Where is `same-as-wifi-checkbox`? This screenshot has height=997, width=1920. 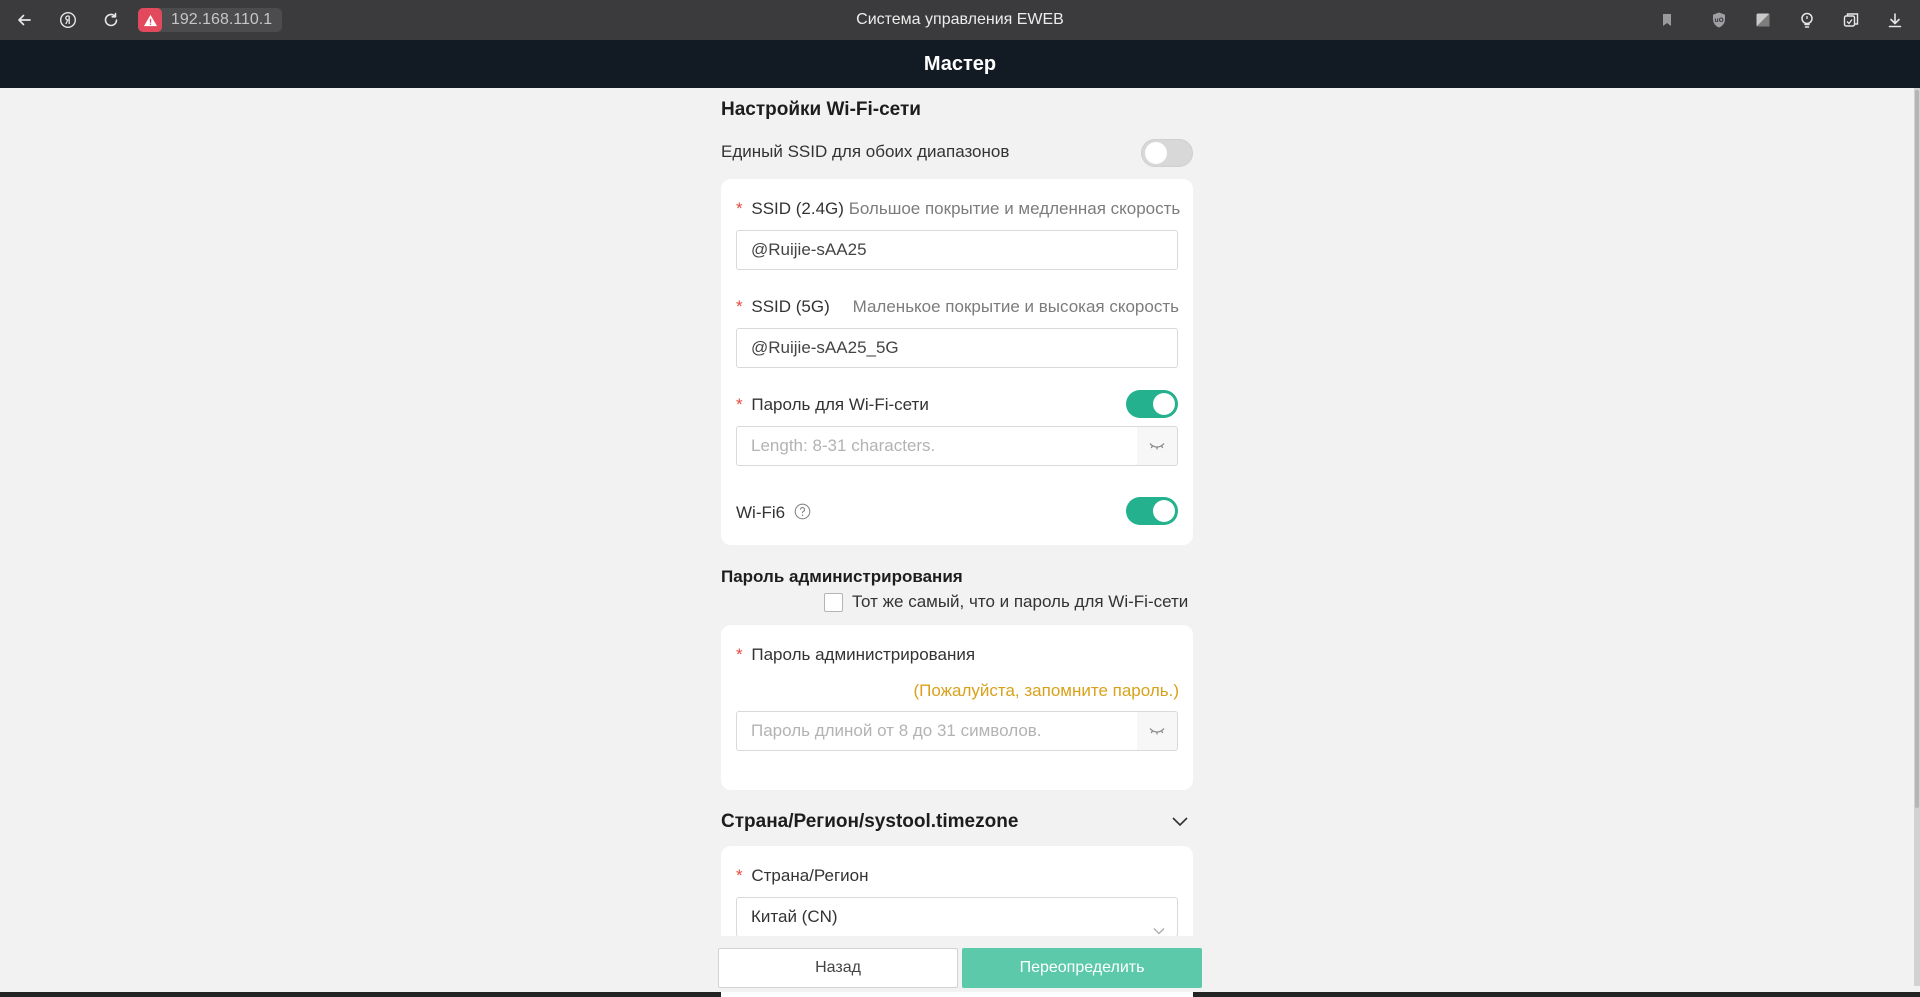 same-as-wifi-checkbox is located at coordinates (833, 602).